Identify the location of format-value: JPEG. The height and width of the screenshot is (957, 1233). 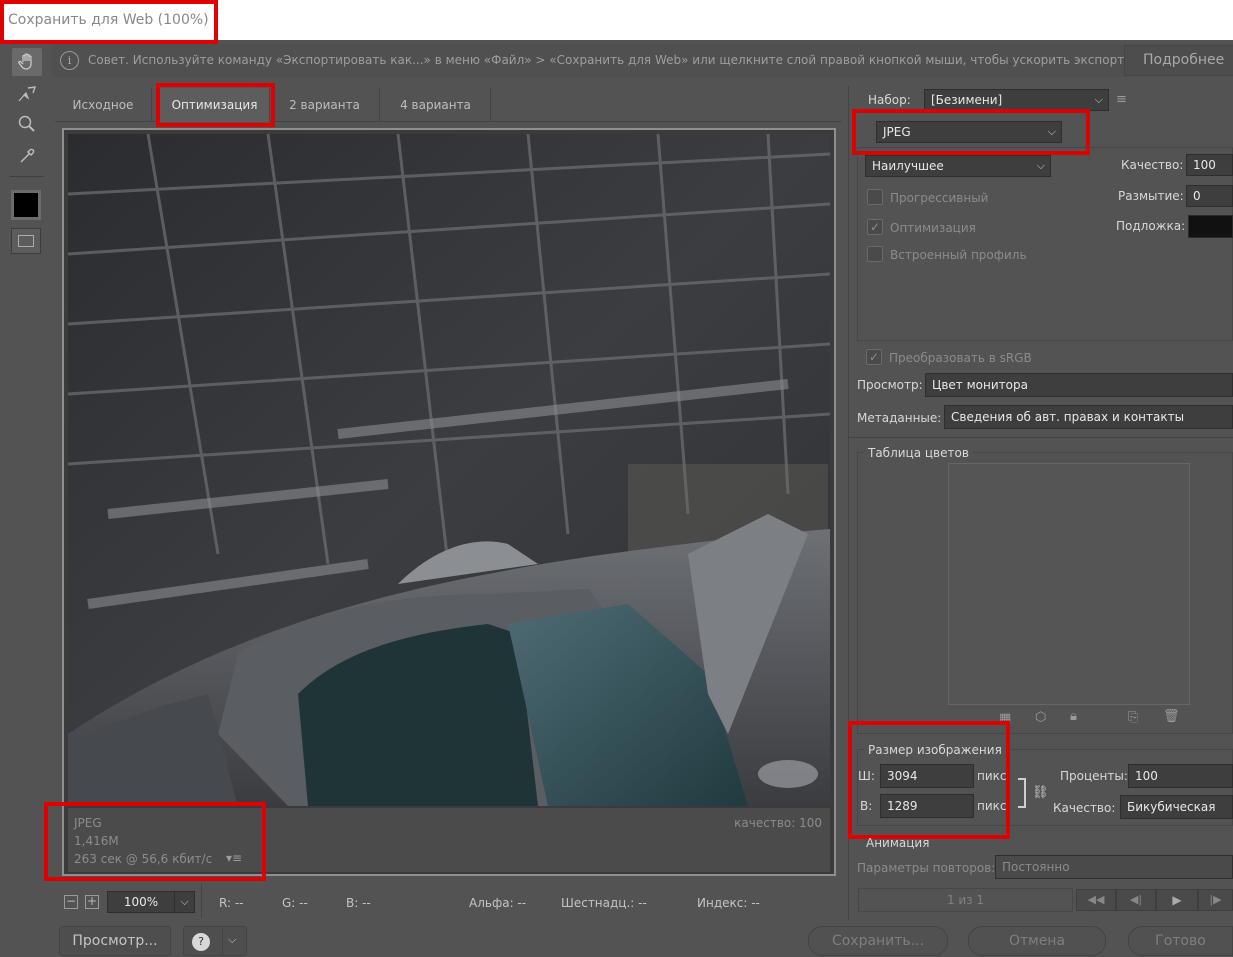
(897, 132).